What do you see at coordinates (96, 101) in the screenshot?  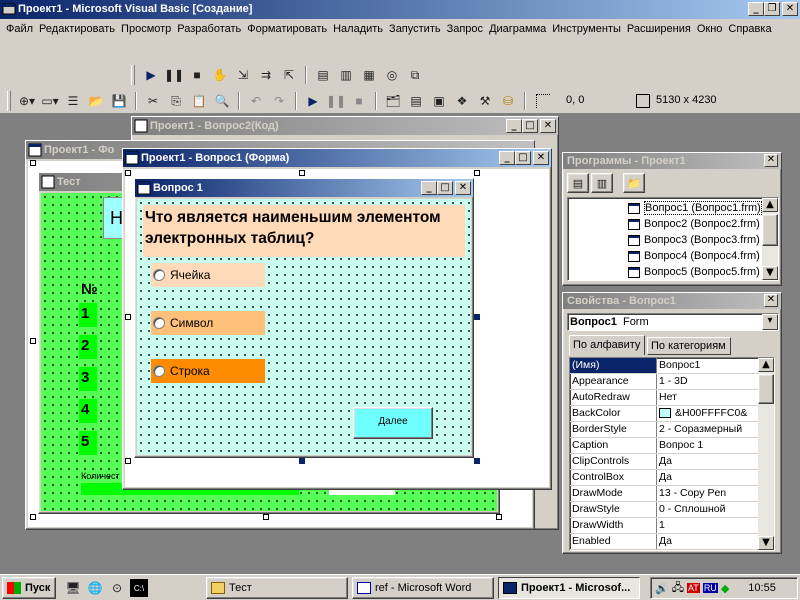 I see `open-icon: 📂` at bounding box center [96, 101].